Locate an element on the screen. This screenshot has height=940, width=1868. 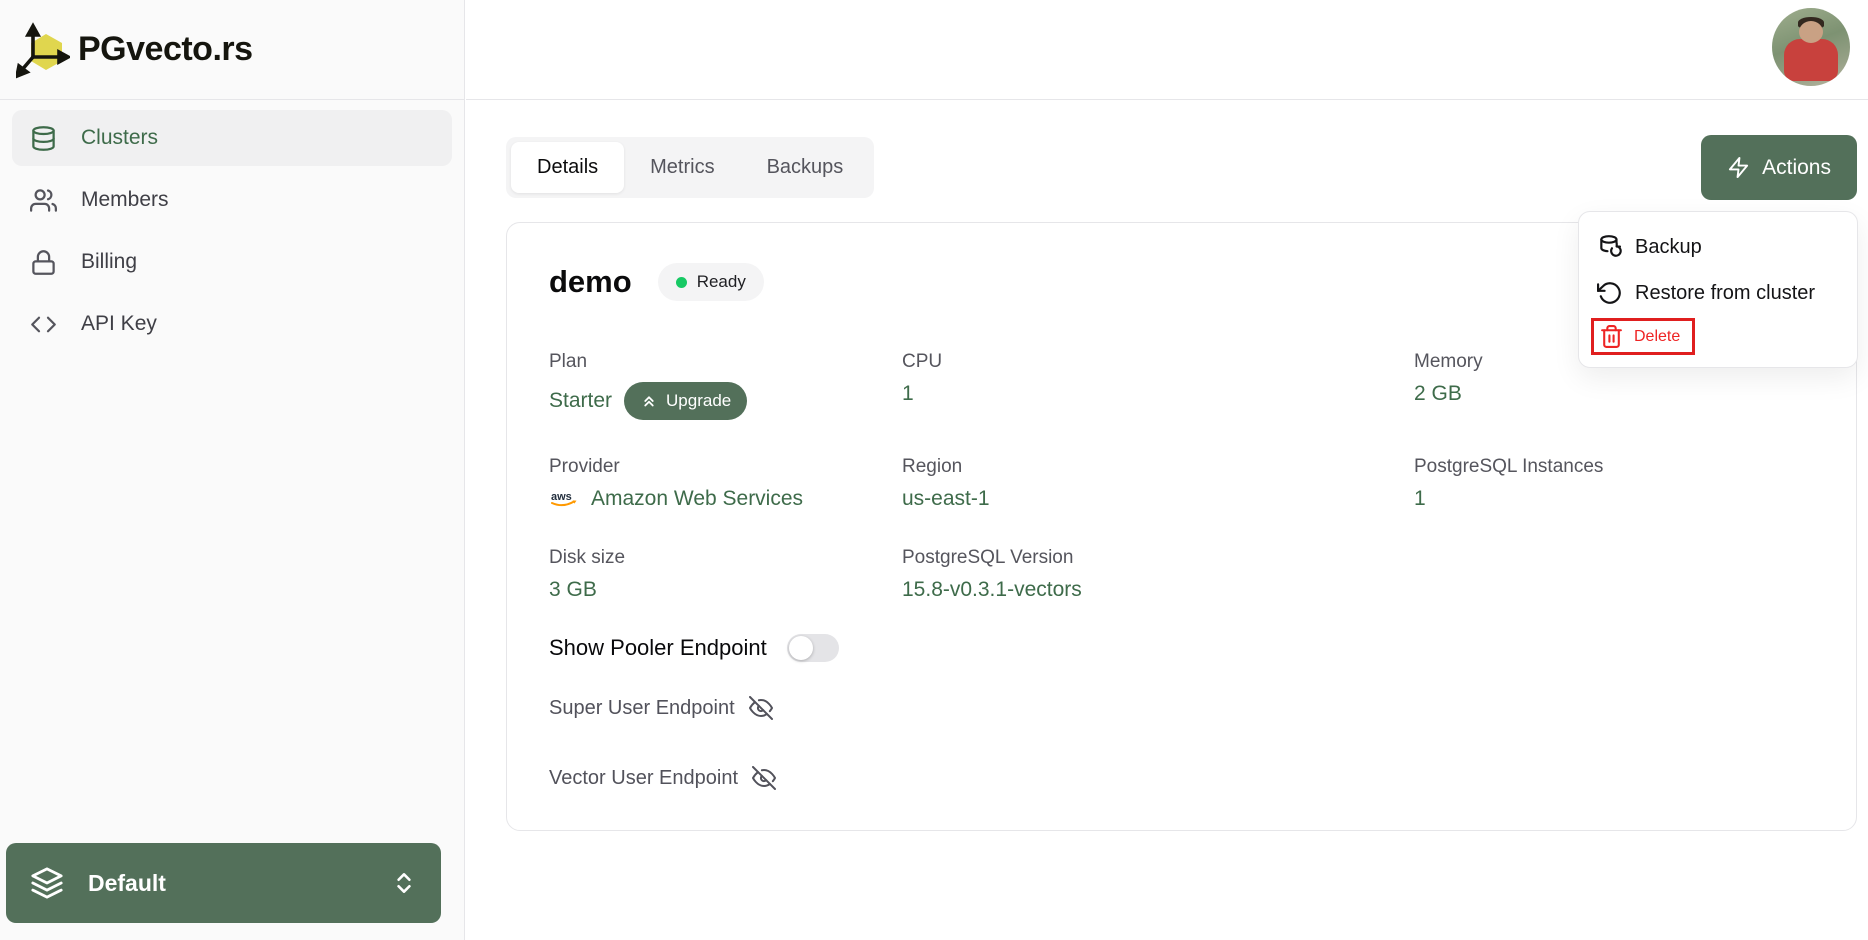
field-value: Amazon Web Services is located at coordinates (697, 498).